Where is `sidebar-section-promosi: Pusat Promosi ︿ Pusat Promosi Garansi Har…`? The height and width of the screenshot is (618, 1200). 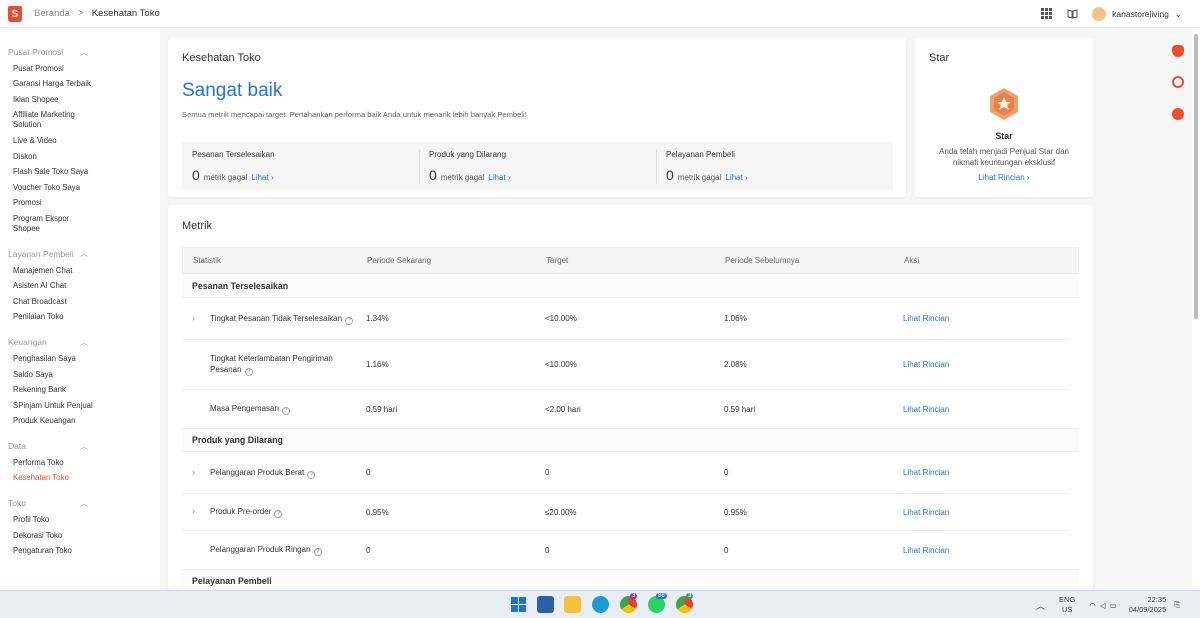 sidebar-section-promosi: Pusat Promosi ︿ Pusat Promosi Garansi Har… is located at coordinates (80, 140).